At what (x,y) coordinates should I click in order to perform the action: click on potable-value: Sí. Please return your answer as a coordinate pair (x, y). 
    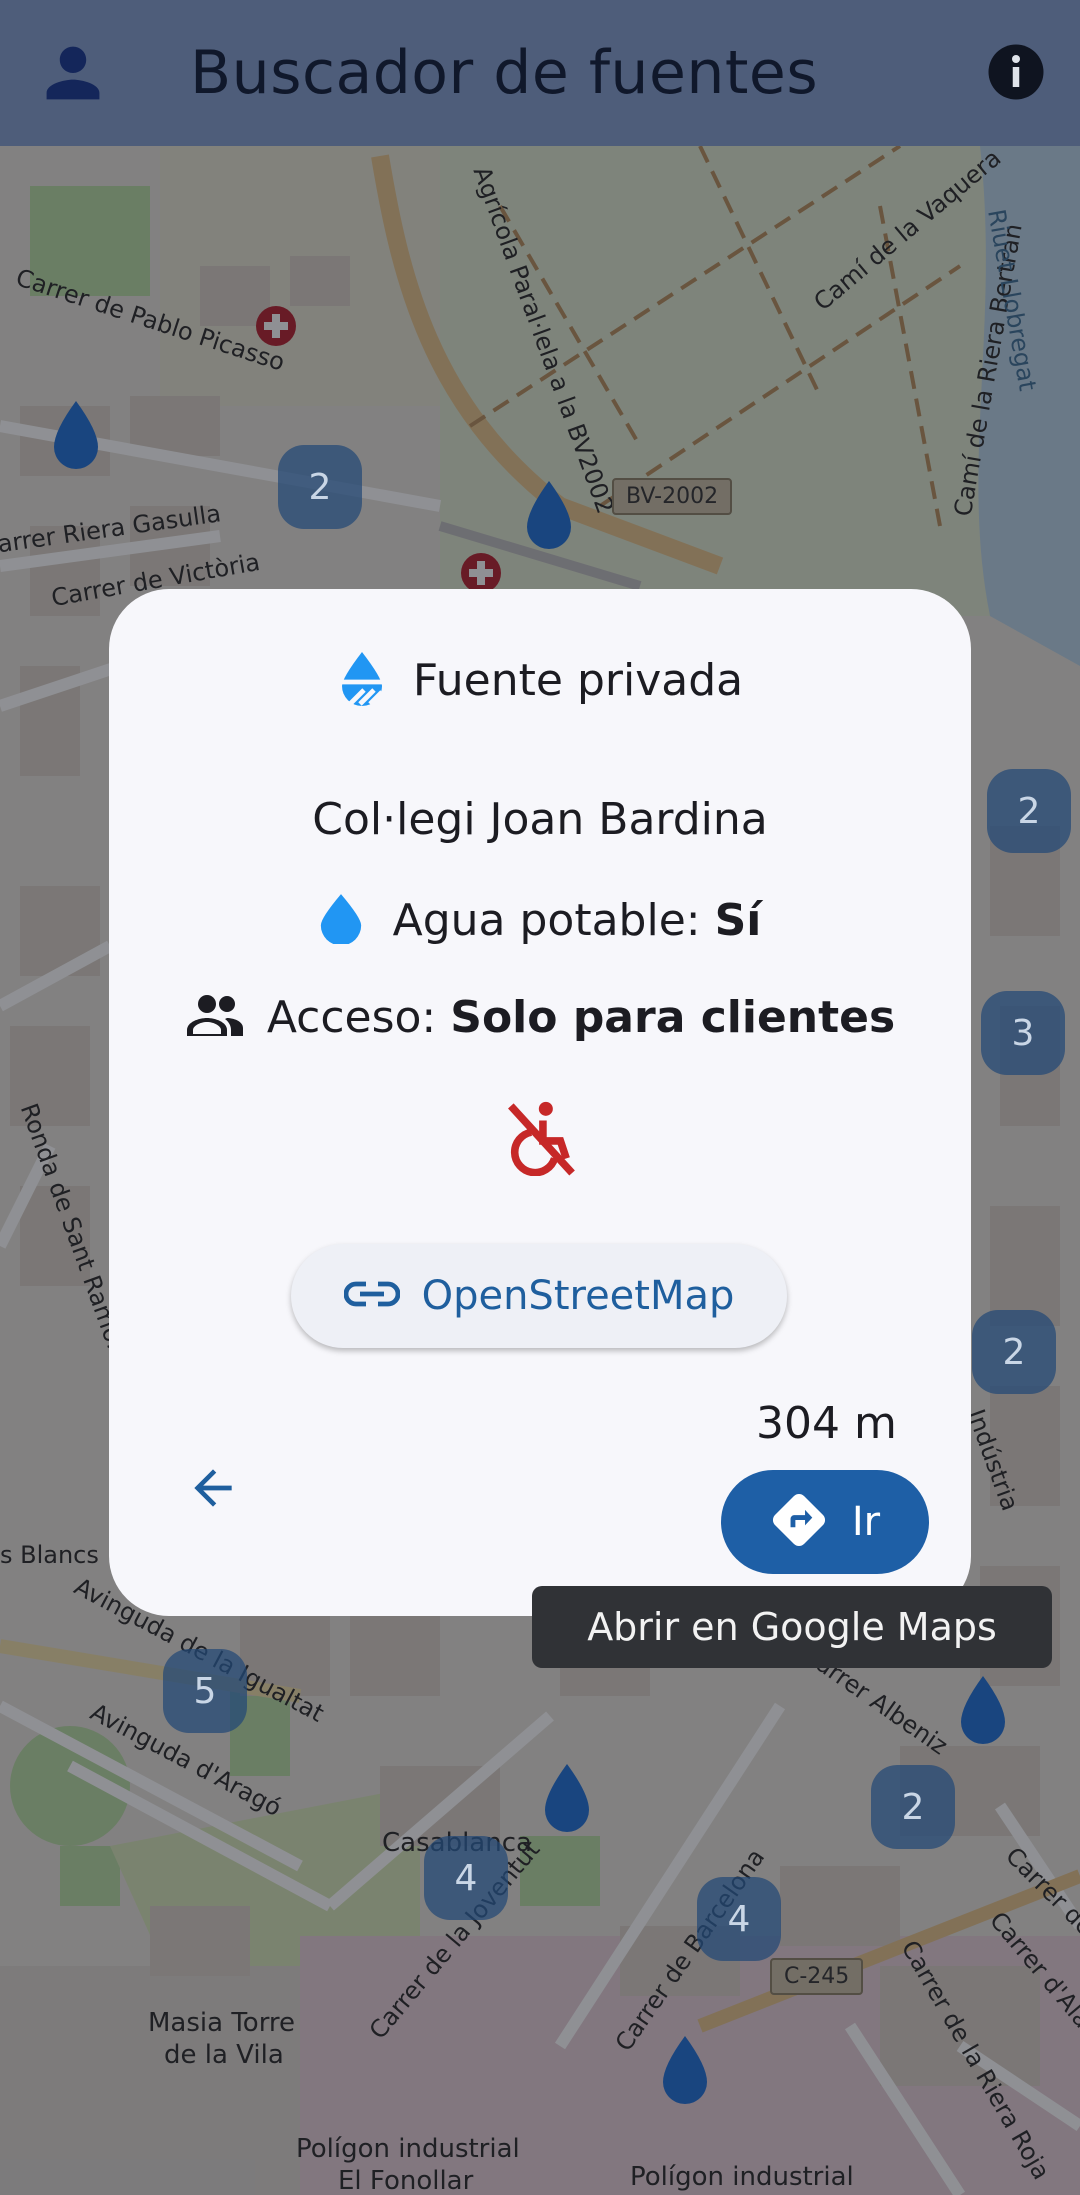
    Looking at the image, I should click on (738, 920).